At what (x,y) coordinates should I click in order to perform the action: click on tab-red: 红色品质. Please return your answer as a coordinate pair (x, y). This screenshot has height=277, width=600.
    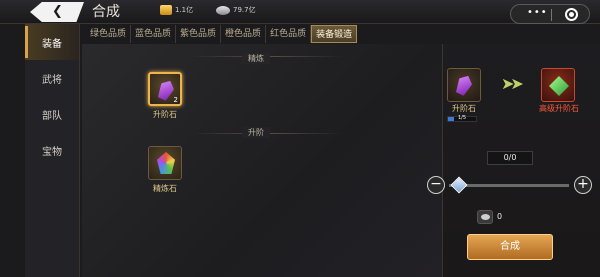
    Looking at the image, I should click on (289, 34).